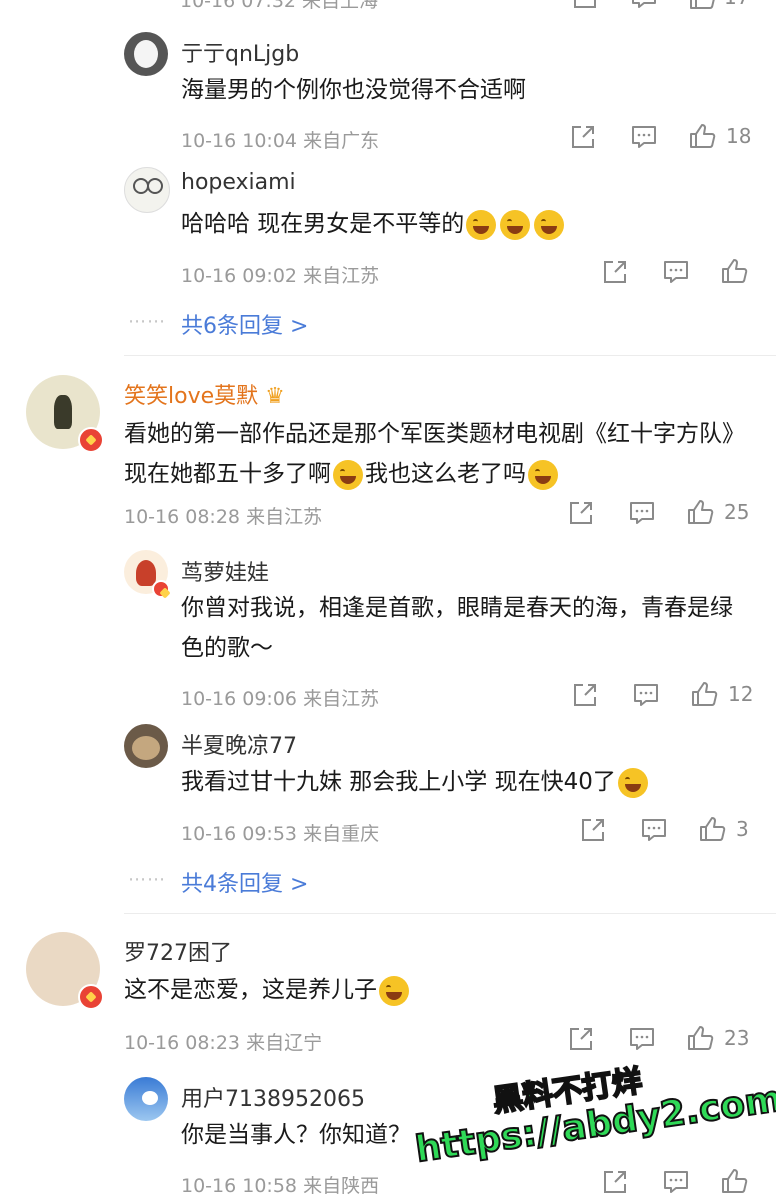 Image resolution: width=776 pixels, height=1198 pixels. Describe the element at coordinates (223, 1043) in the screenshot. I see `comment-meta: 10-16 08:23 来自辽宁` at that location.